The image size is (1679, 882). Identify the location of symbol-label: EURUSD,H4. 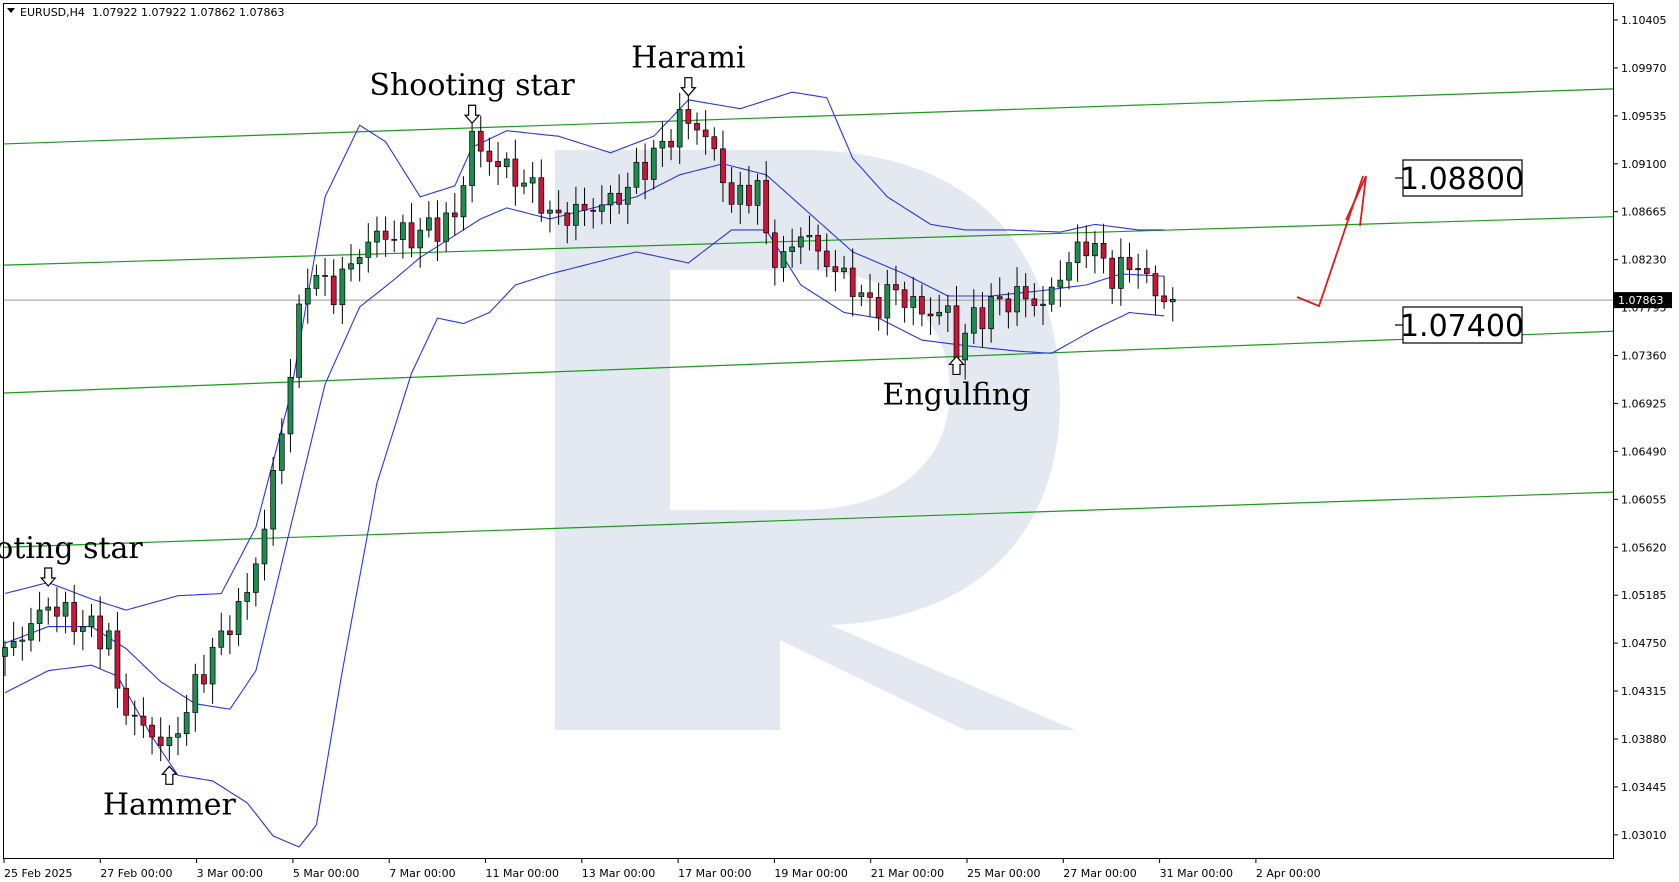
(52, 12).